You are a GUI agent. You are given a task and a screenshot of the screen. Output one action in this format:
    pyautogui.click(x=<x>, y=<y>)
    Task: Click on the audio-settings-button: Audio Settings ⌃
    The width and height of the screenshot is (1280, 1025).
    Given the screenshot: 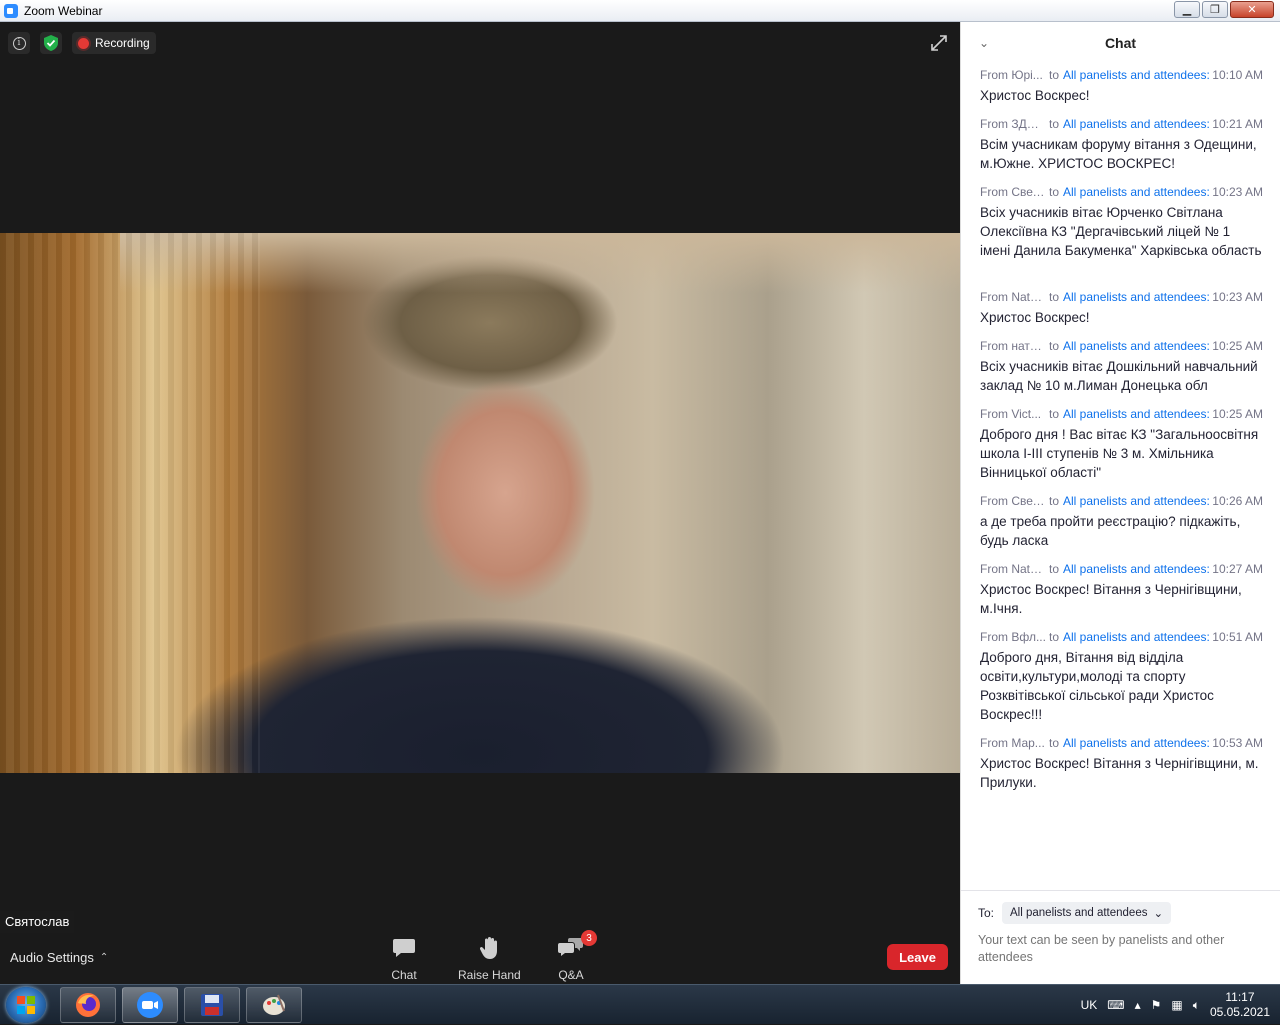 What is the action you would take?
    pyautogui.click(x=59, y=957)
    